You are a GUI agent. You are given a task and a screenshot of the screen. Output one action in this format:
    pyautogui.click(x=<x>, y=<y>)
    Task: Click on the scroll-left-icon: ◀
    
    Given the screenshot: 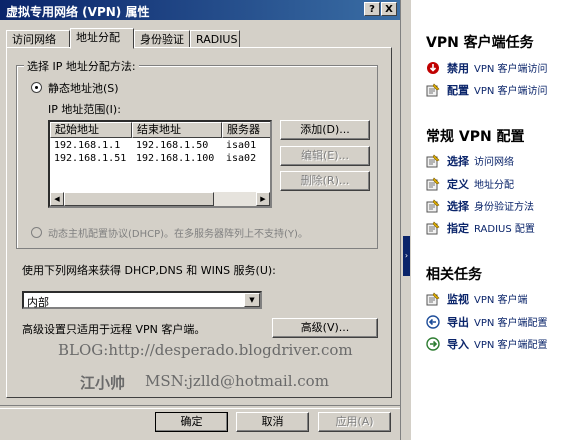 What is the action you would take?
    pyautogui.click(x=57, y=199)
    